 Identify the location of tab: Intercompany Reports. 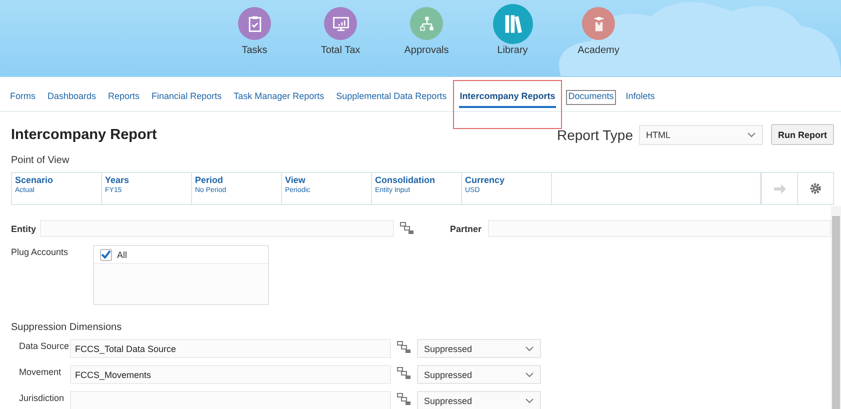
(507, 99).